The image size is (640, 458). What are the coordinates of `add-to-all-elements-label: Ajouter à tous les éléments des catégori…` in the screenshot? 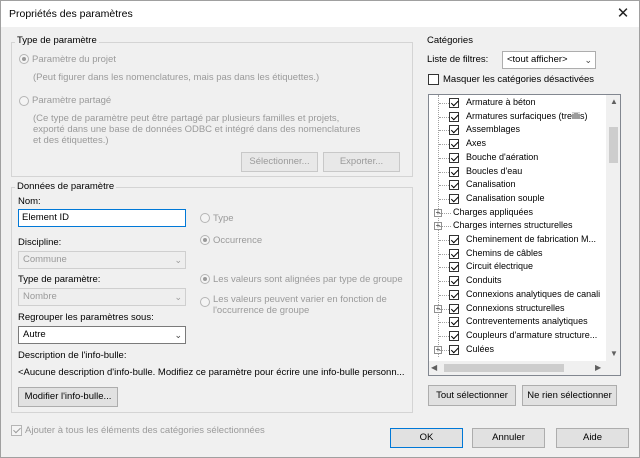 It's located at (145, 430).